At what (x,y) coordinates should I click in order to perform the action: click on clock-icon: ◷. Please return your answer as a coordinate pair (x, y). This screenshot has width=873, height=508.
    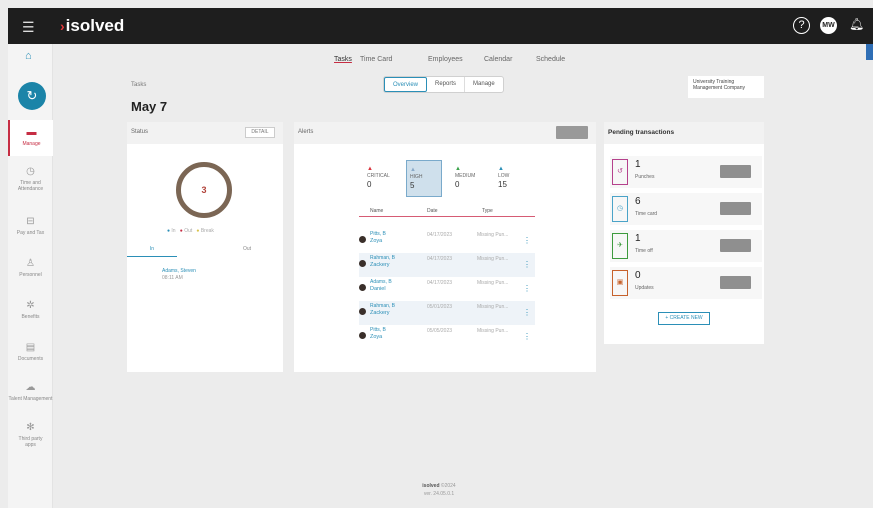
    Looking at the image, I should click on (30, 171).